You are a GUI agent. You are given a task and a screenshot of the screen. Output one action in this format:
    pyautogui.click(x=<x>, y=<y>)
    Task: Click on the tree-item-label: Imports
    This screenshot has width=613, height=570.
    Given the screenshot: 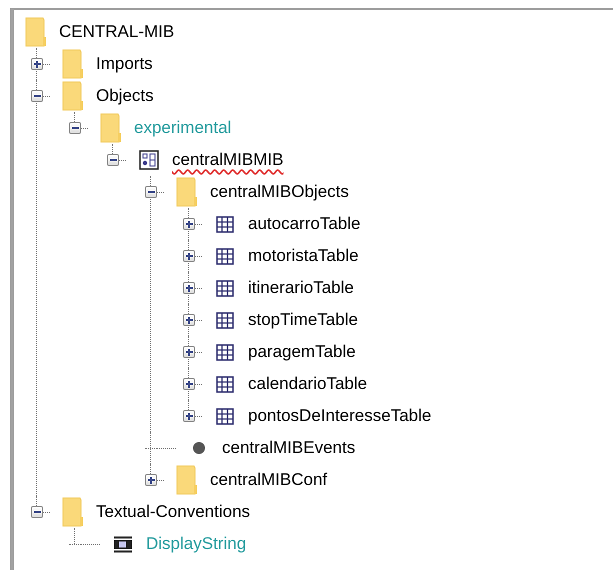 What is the action you would take?
    pyautogui.click(x=124, y=64)
    